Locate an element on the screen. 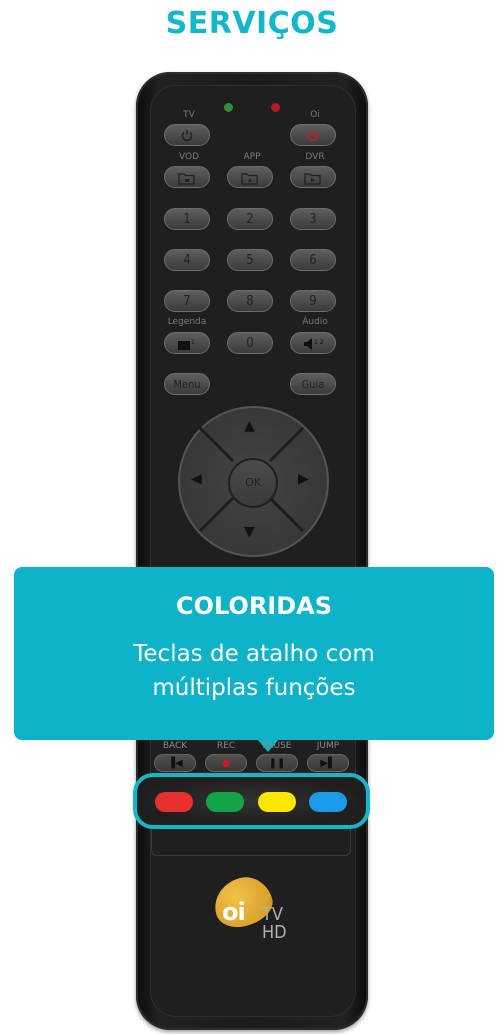  green-key is located at coordinates (225, 802).